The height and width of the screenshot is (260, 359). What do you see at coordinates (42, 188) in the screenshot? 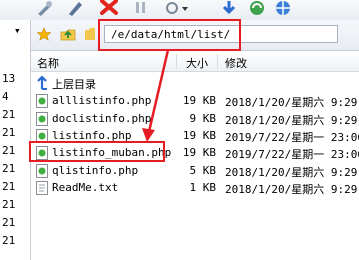
I see `text-file-icon` at bounding box center [42, 188].